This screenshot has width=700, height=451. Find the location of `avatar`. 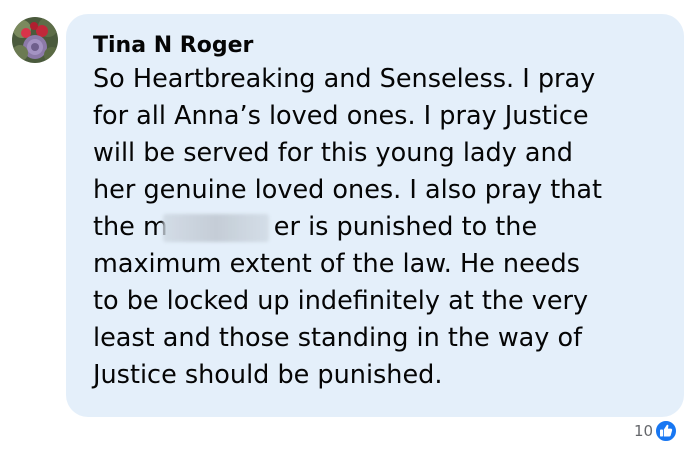

avatar is located at coordinates (35, 40).